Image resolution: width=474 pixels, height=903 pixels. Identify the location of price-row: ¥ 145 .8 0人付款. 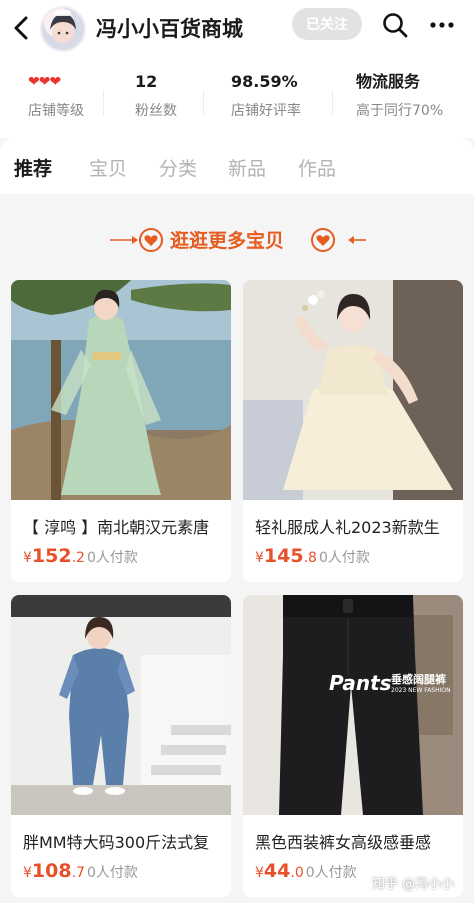
(312, 556).